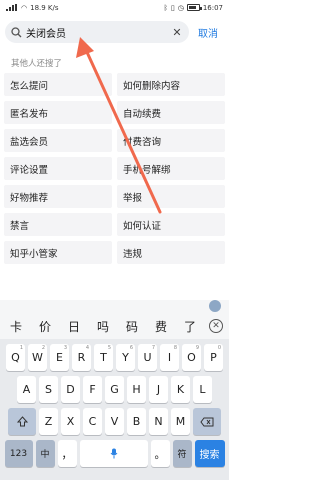  Describe the element at coordinates (216, 326) in the screenshot. I see `collapse-candidates-icon: ✕` at that location.